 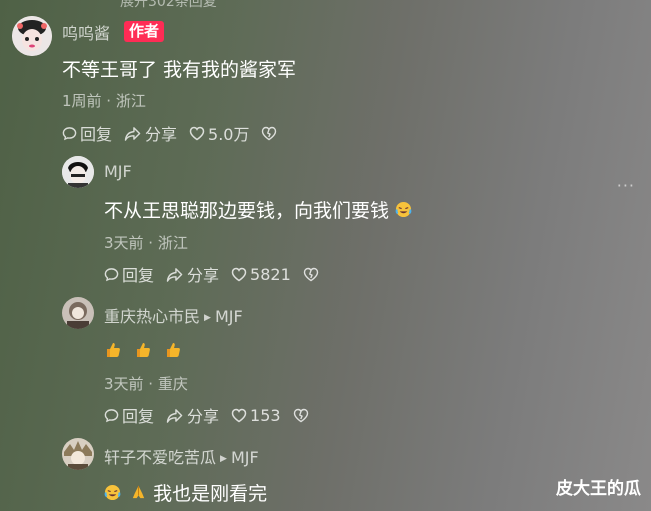 What do you see at coordinates (86, 32) in the screenshot?
I see `username: 呜呜酱` at bounding box center [86, 32].